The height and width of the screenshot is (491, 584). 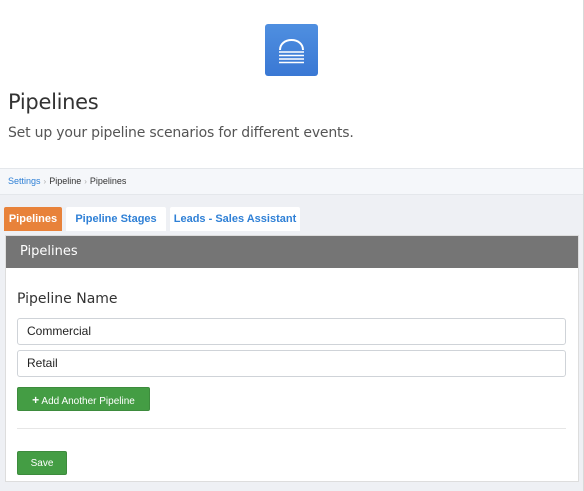 What do you see at coordinates (24, 181) in the screenshot?
I see `breadcrumb-link-settings: Settings` at bounding box center [24, 181].